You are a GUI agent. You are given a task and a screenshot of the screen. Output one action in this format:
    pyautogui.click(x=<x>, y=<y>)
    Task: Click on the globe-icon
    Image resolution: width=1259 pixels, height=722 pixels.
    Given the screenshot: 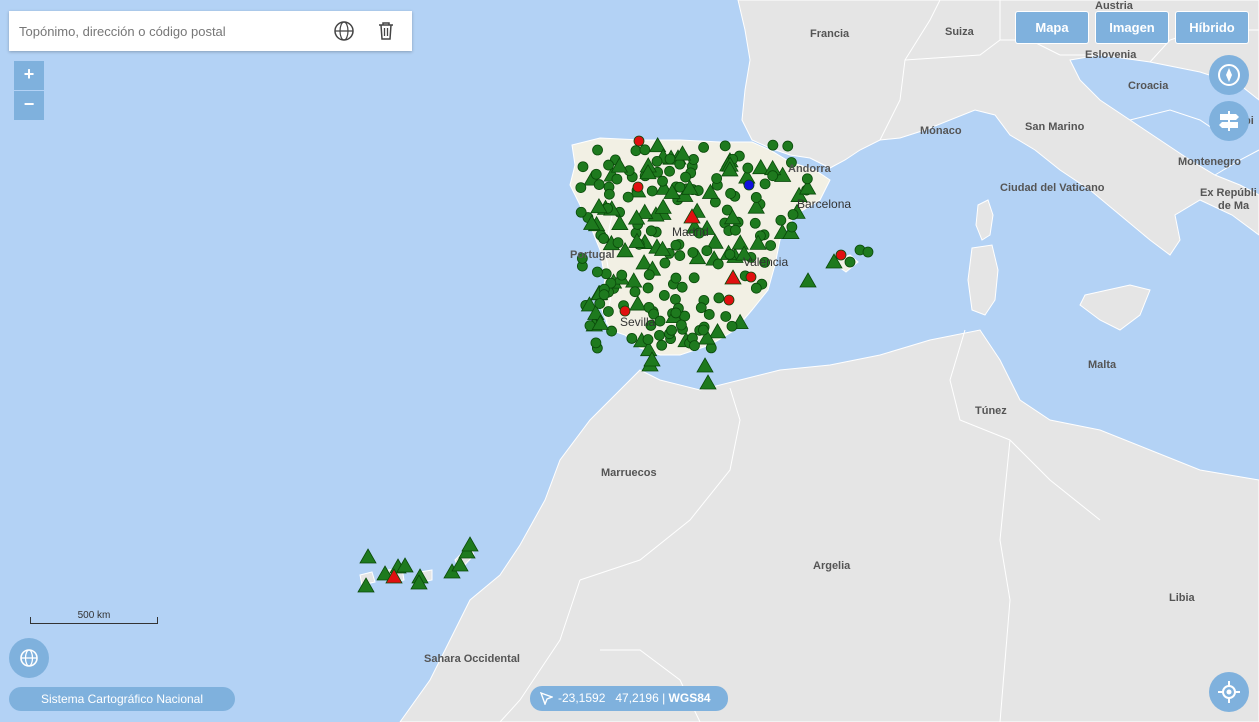 What is the action you would take?
    pyautogui.click(x=344, y=31)
    